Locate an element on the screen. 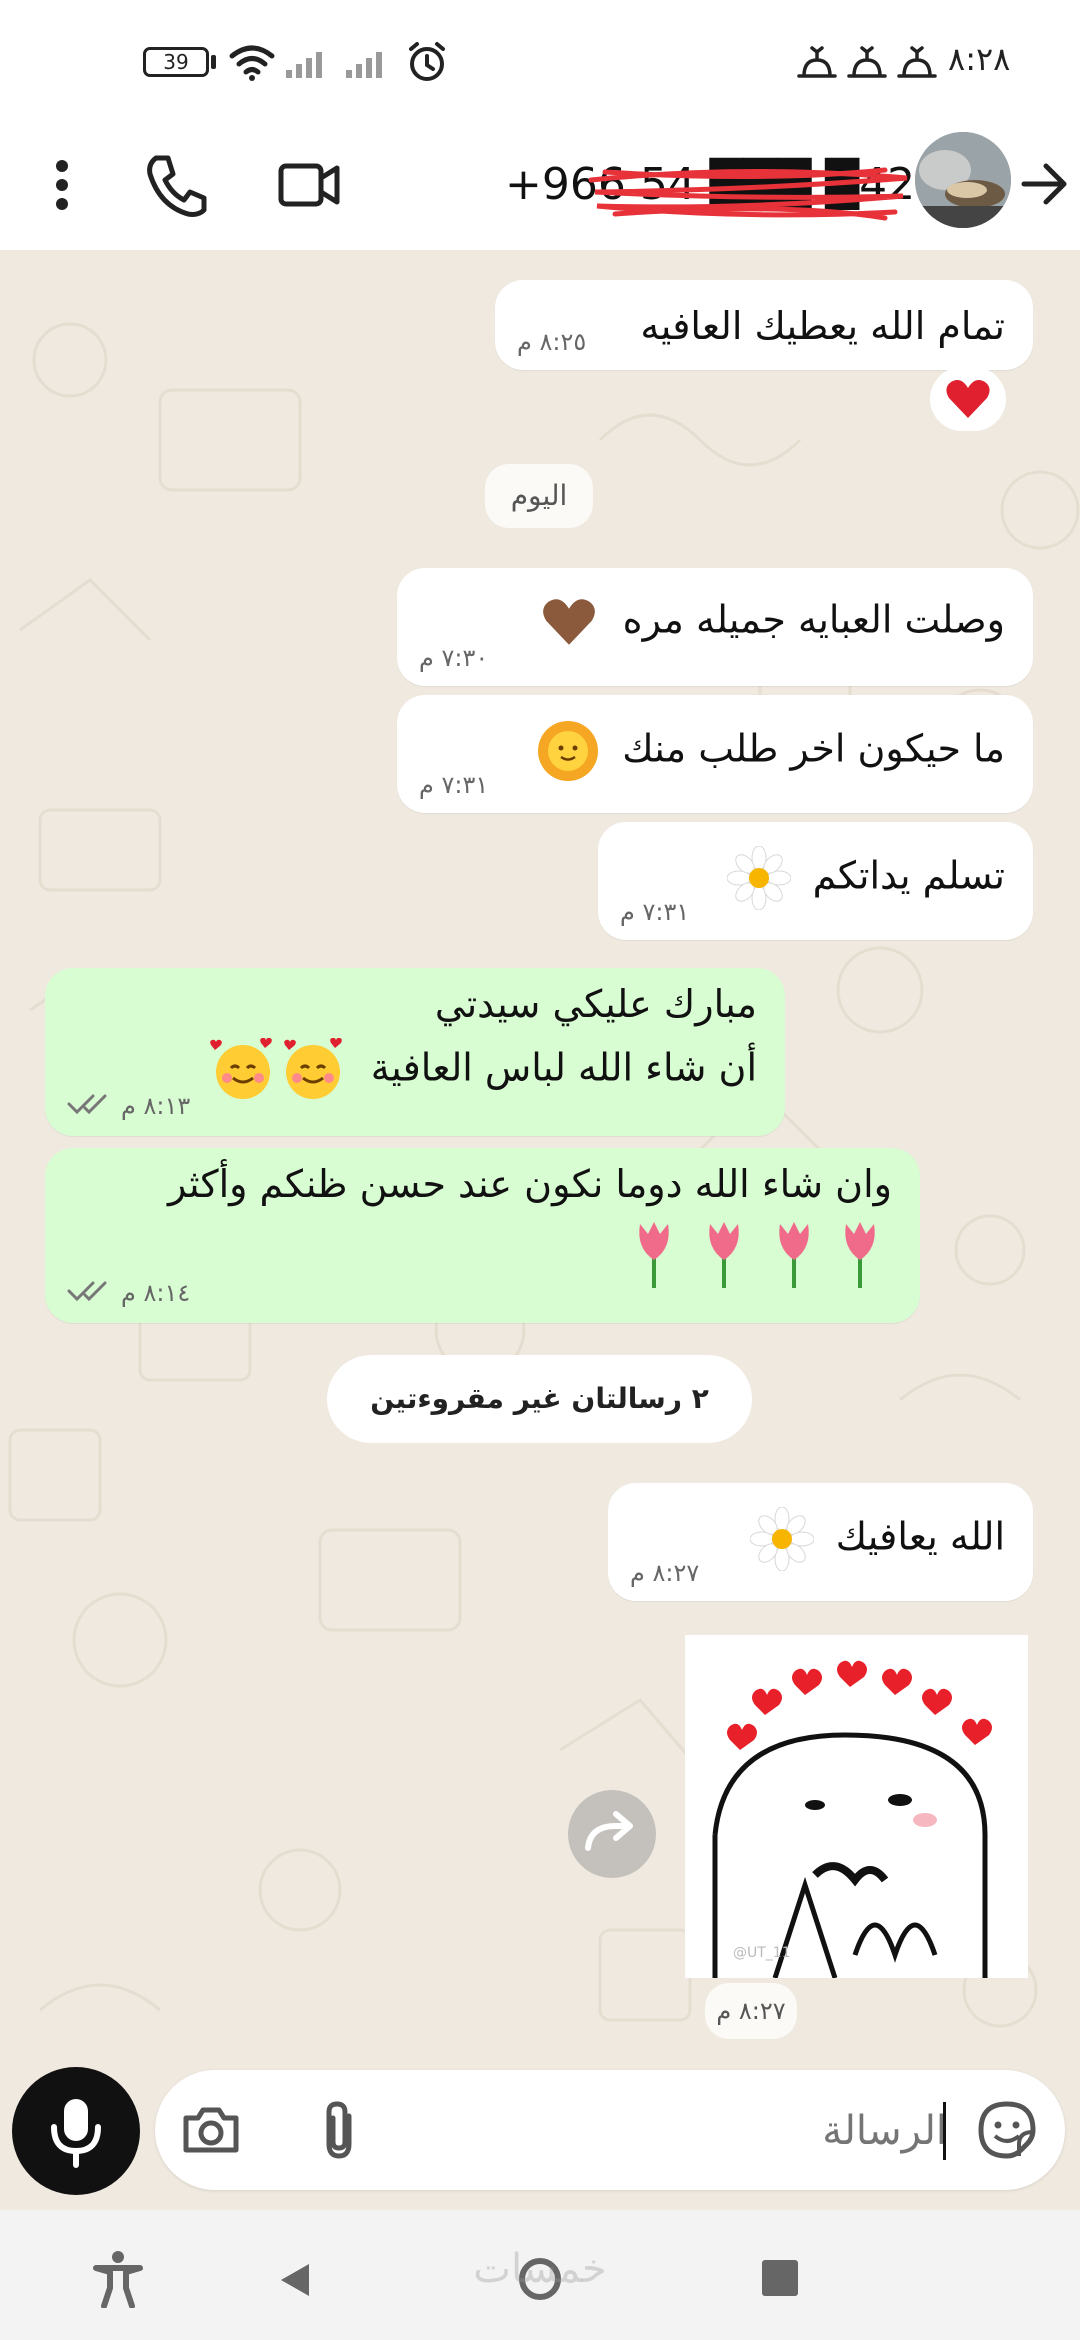 The height and width of the screenshot is (2340, 1080). notification-icon is located at coordinates (867, 62).